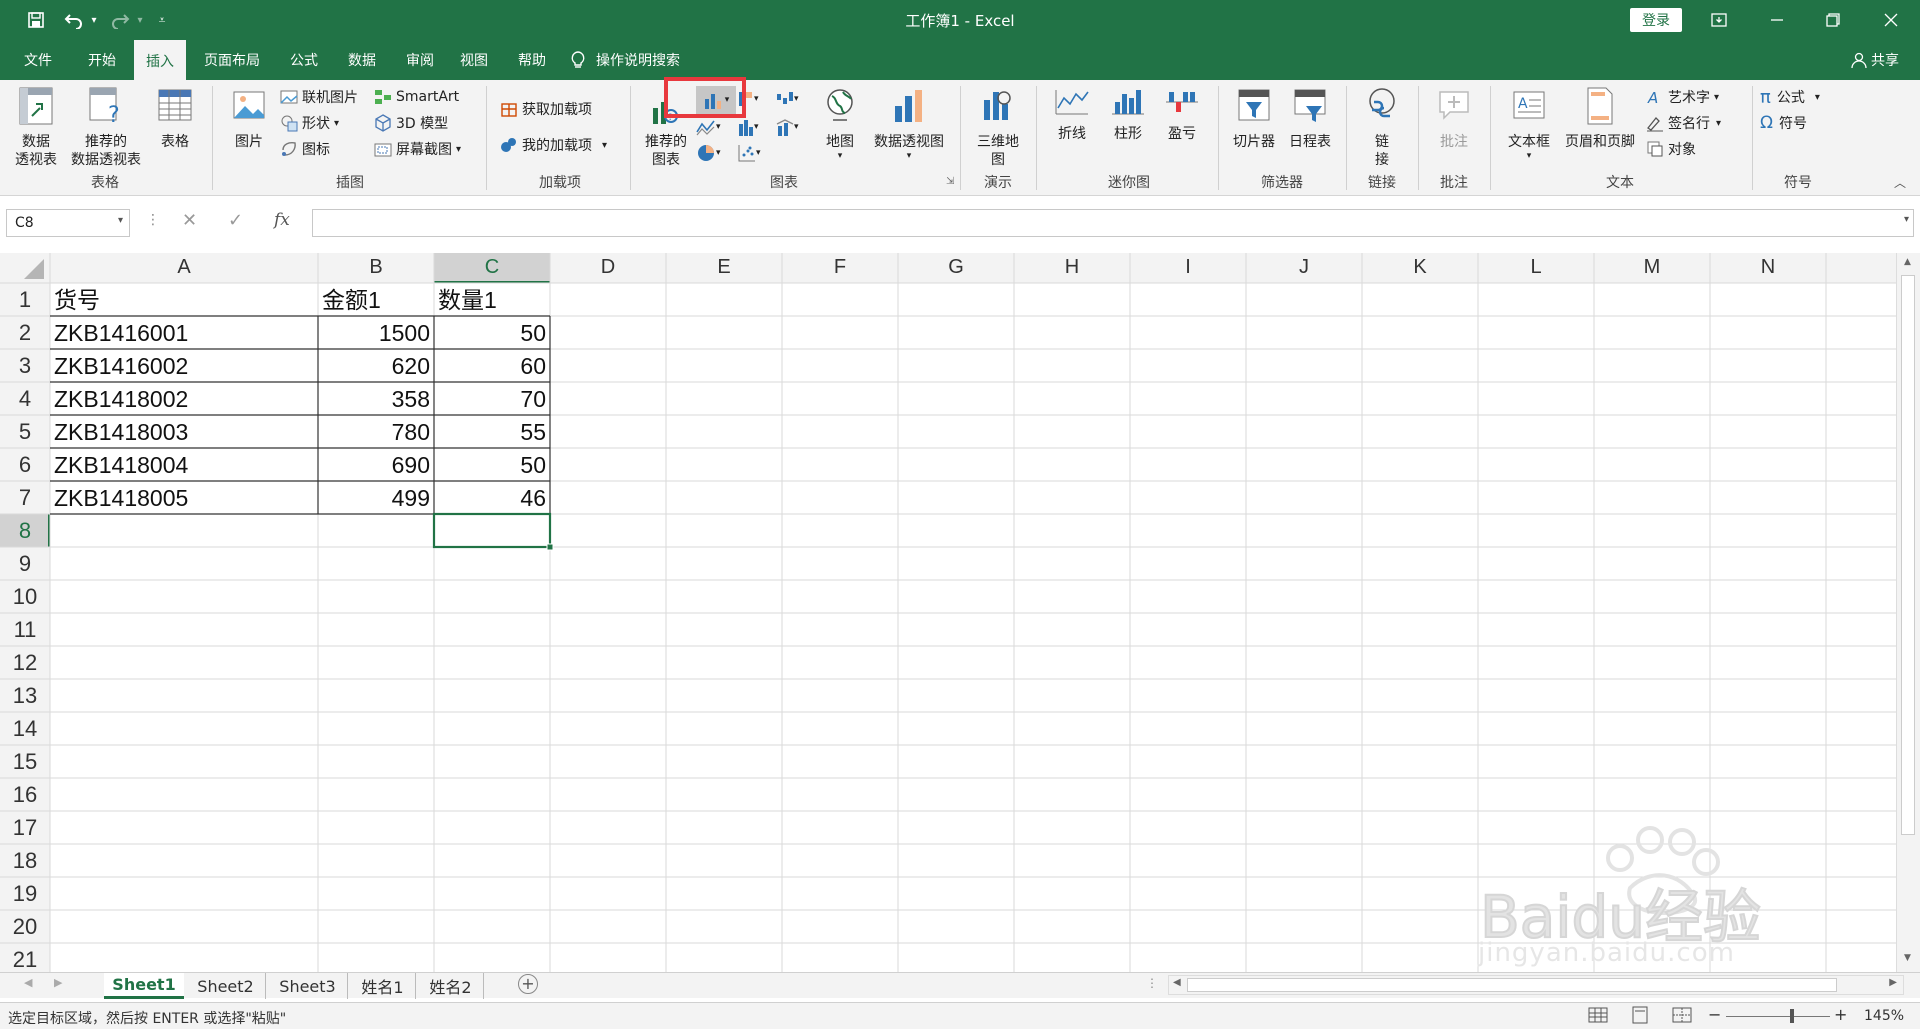 This screenshot has width=1920, height=1029. I want to click on enter-icon: ✓, so click(235, 220).